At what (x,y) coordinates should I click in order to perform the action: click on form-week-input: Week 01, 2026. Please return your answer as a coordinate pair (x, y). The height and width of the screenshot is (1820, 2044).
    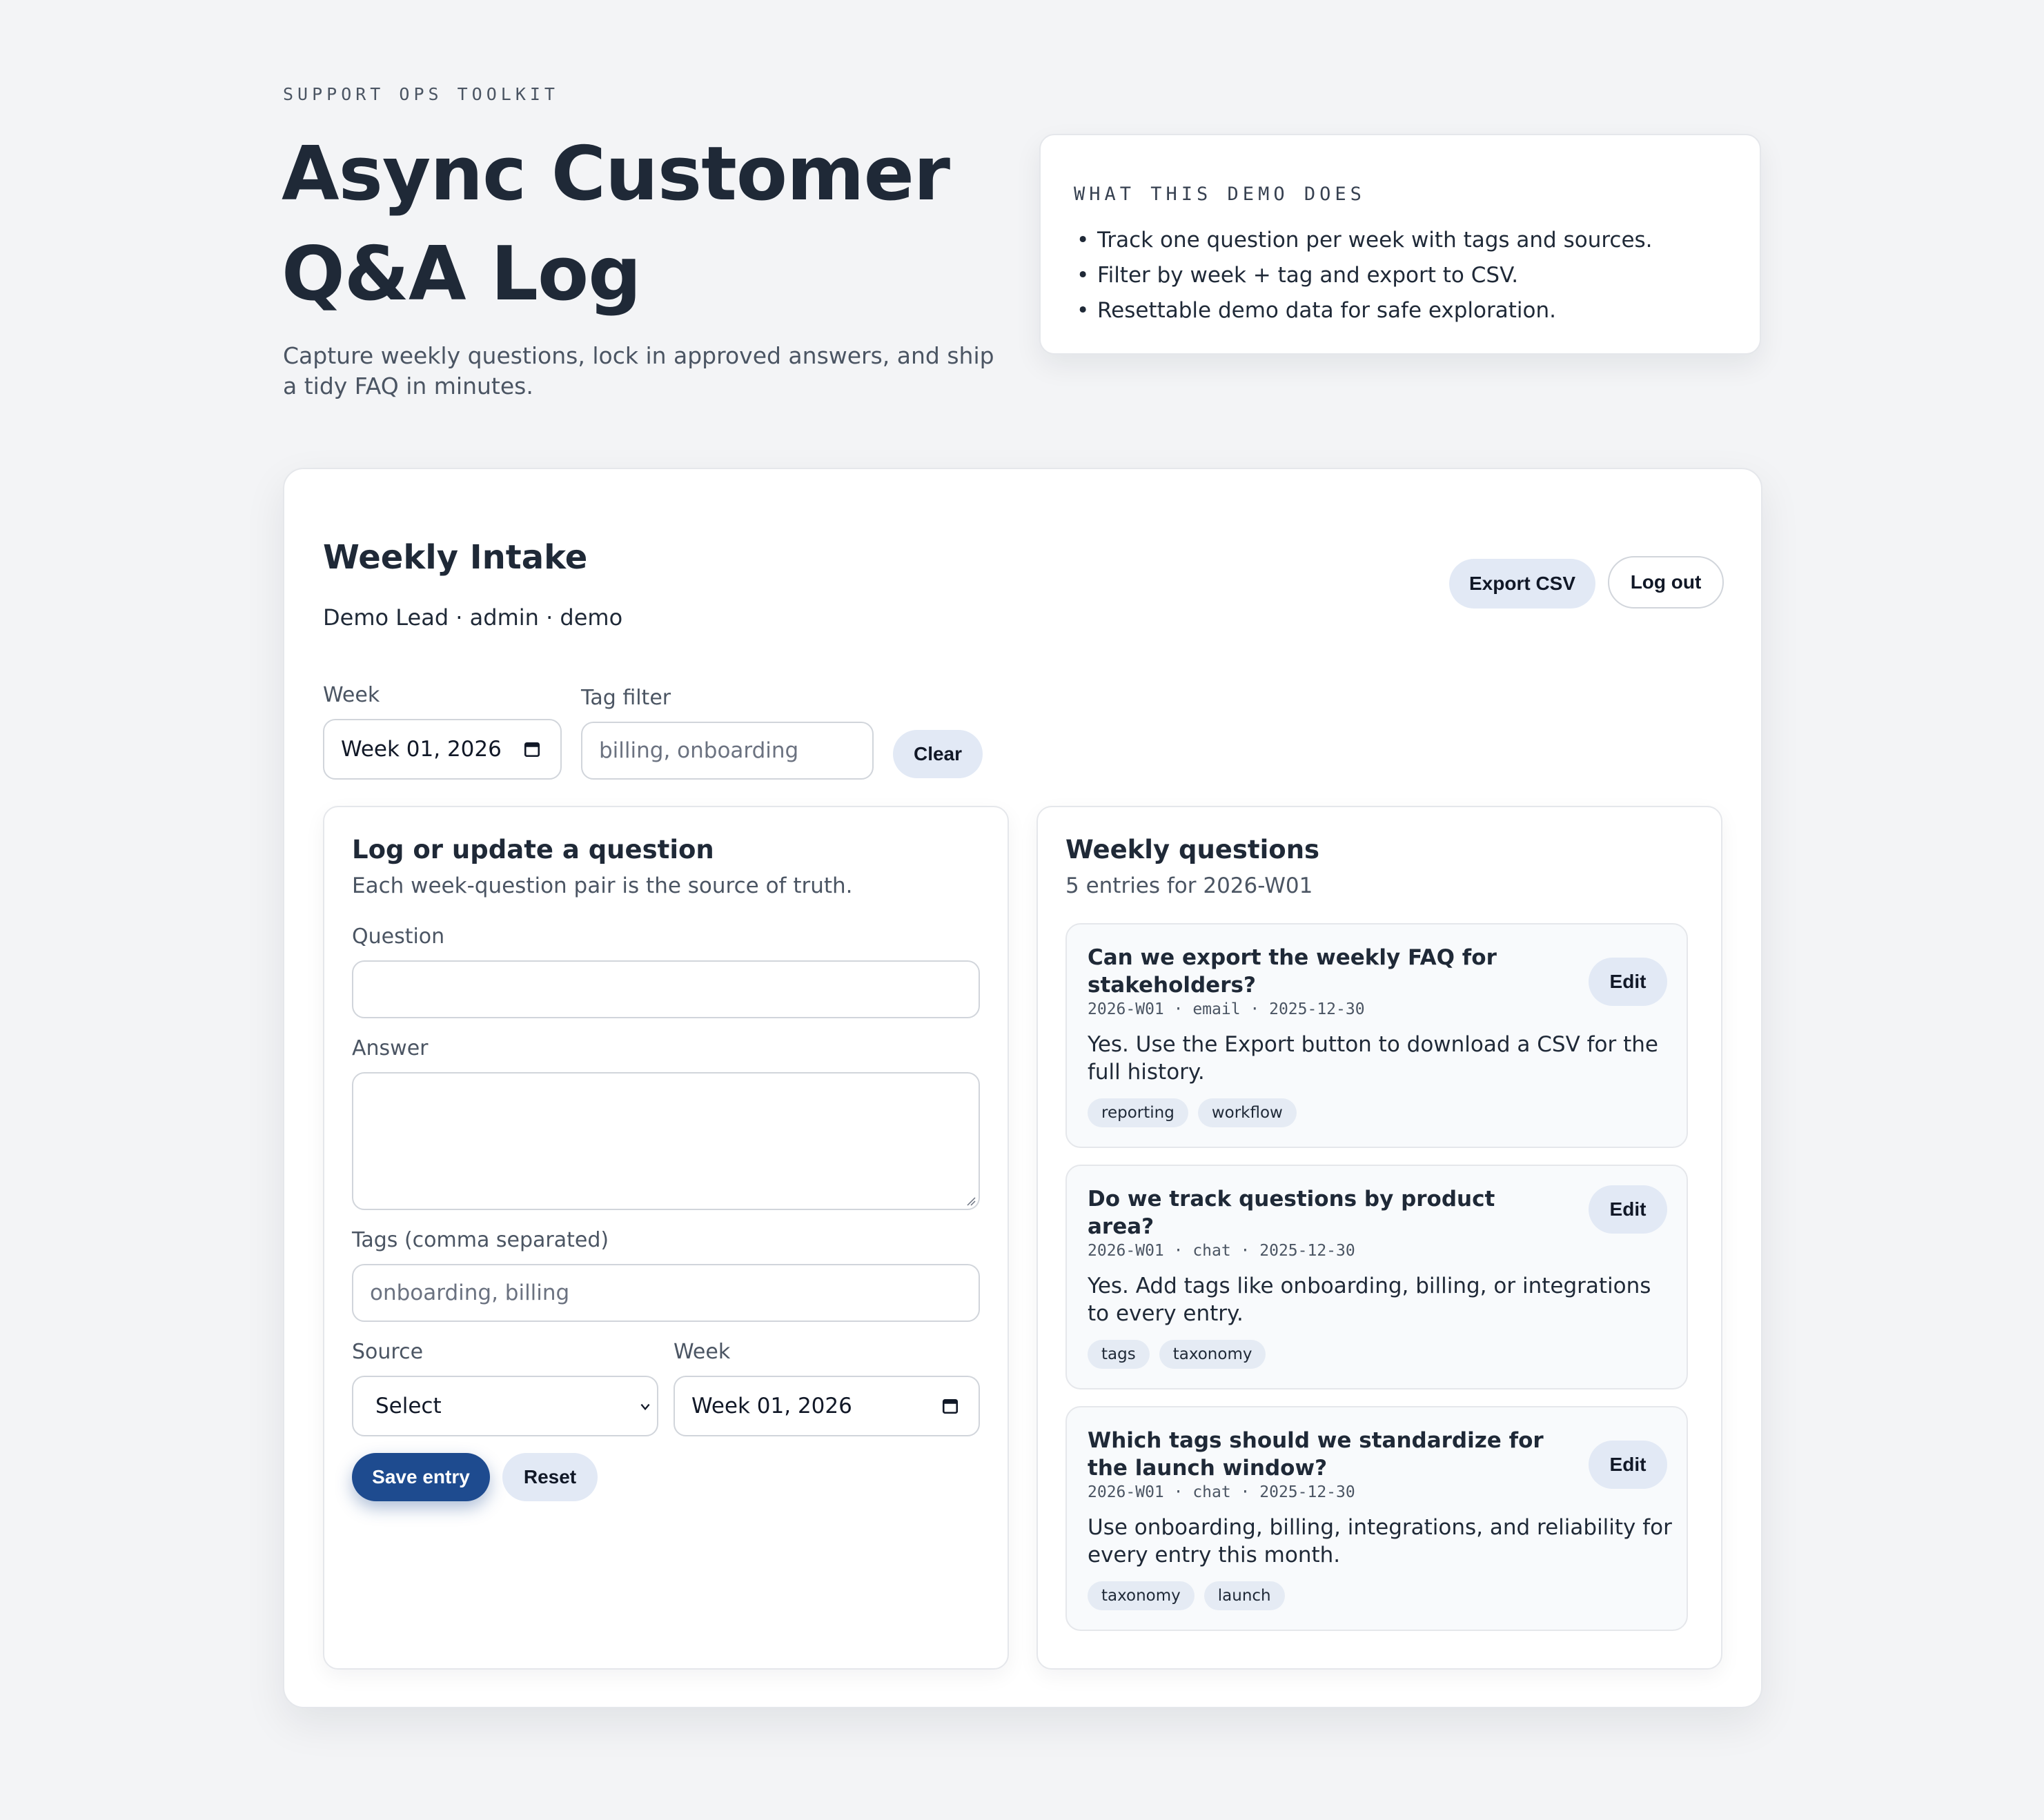
    Looking at the image, I should click on (827, 1406).